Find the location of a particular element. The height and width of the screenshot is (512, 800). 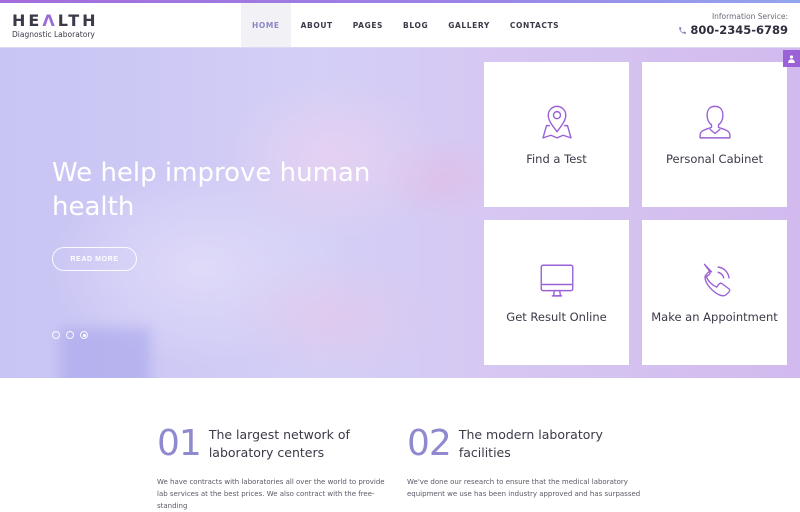

nav-contacts: CONTACTS is located at coordinates (534, 25).